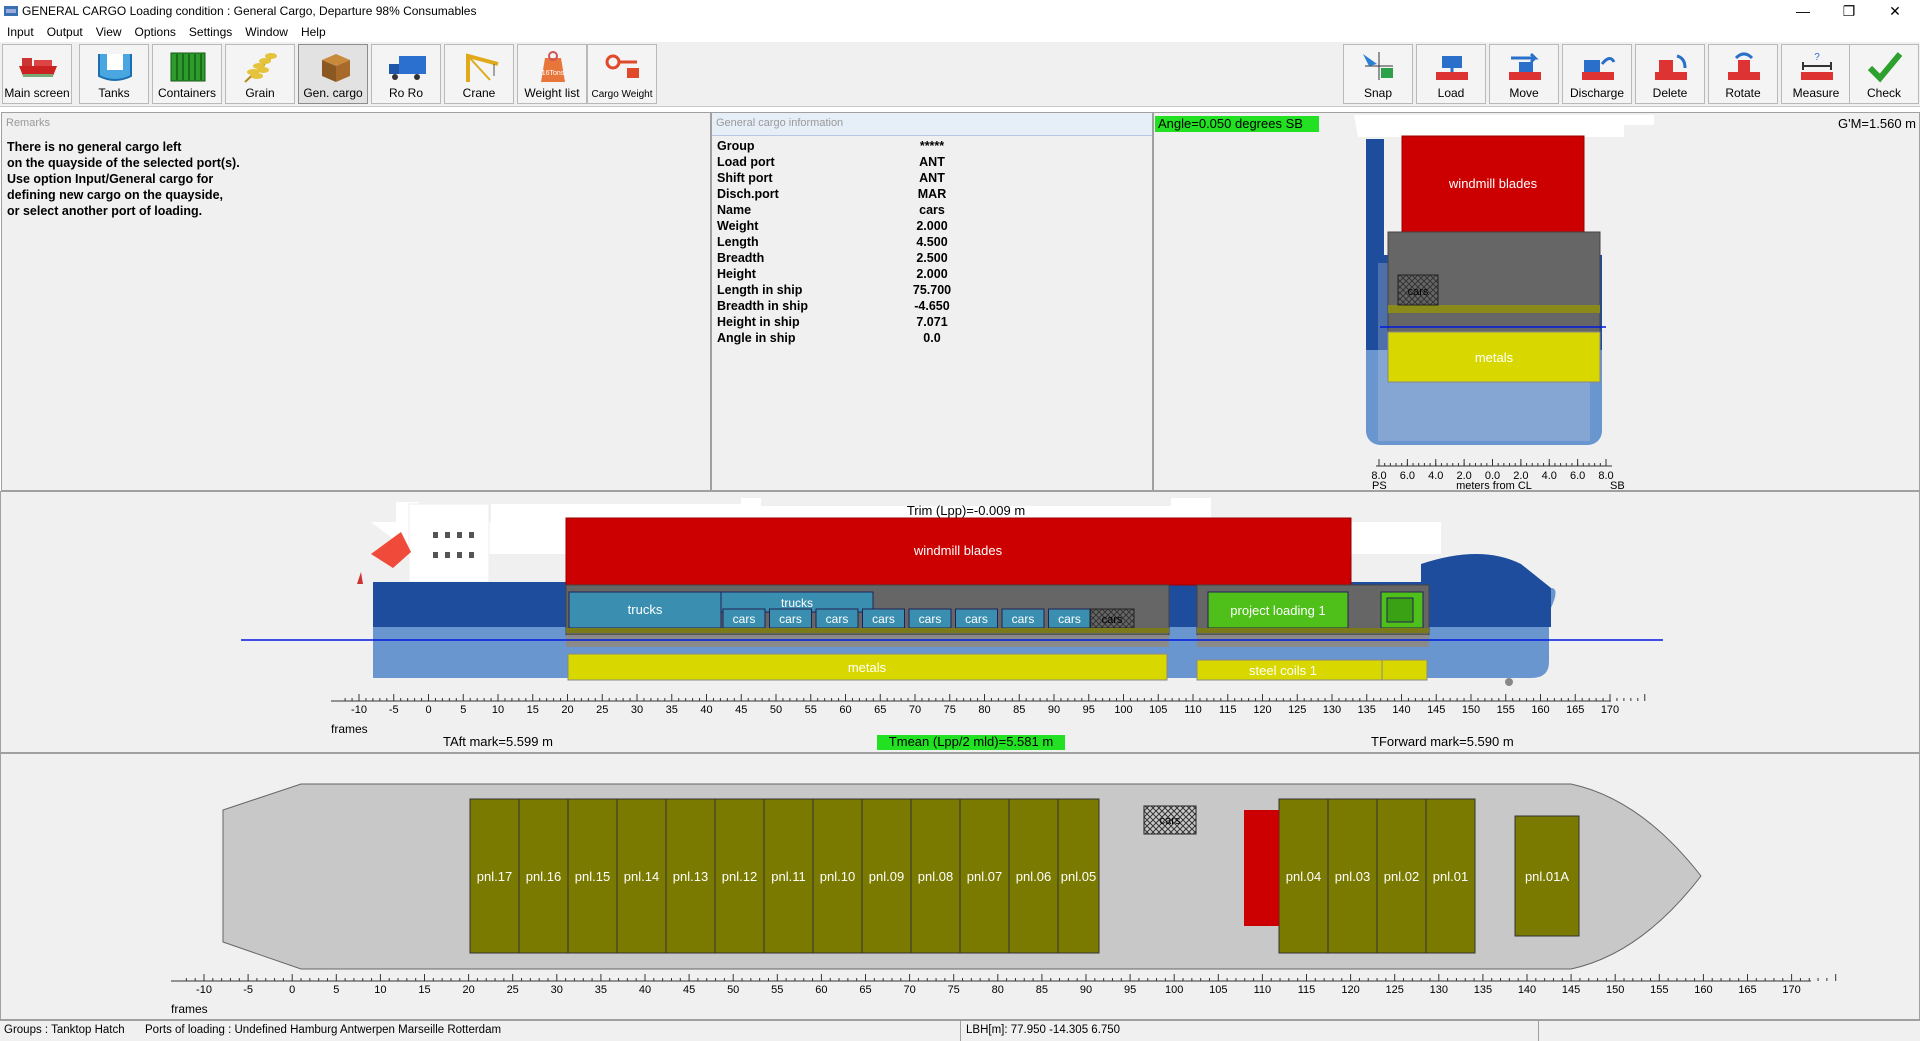  Describe the element at coordinates (847, 323) in the screenshot. I see `info-row-height-in-ship: Height in ship 7.071` at that location.